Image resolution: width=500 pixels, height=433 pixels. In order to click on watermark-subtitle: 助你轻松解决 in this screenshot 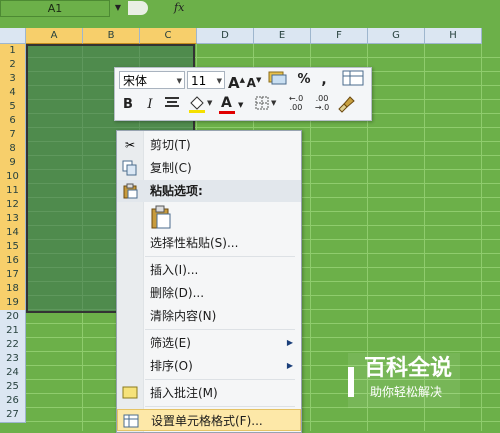, I will do `click(406, 392)`.